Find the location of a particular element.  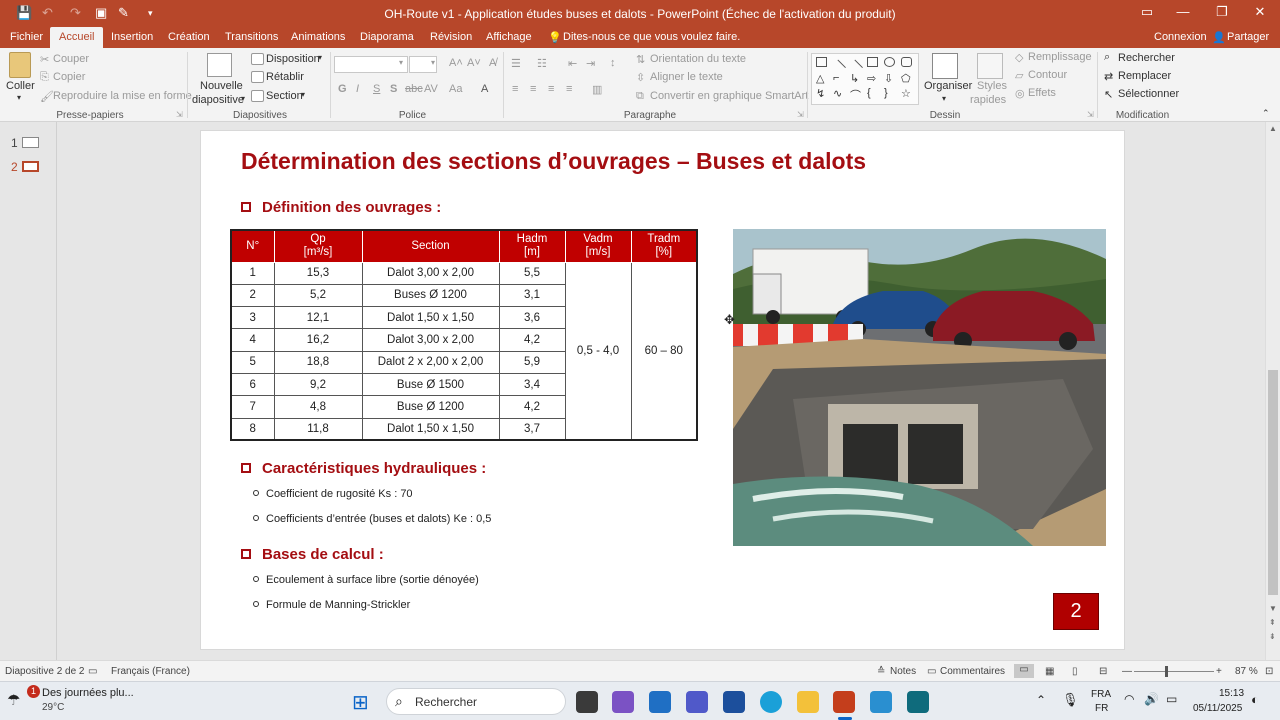

underline-icon: S is located at coordinates (376, 89).